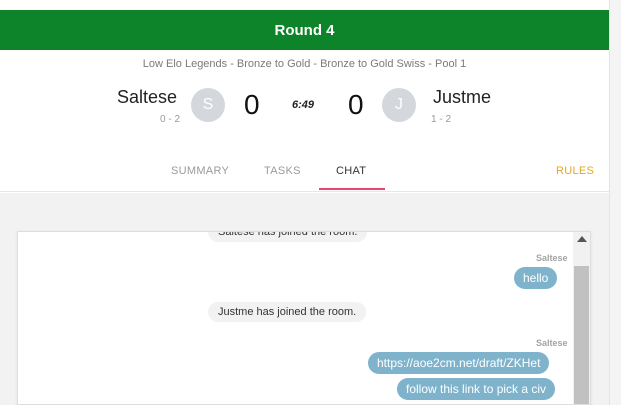 The height and width of the screenshot is (405, 621). I want to click on player1-avatar: S, so click(208, 105).